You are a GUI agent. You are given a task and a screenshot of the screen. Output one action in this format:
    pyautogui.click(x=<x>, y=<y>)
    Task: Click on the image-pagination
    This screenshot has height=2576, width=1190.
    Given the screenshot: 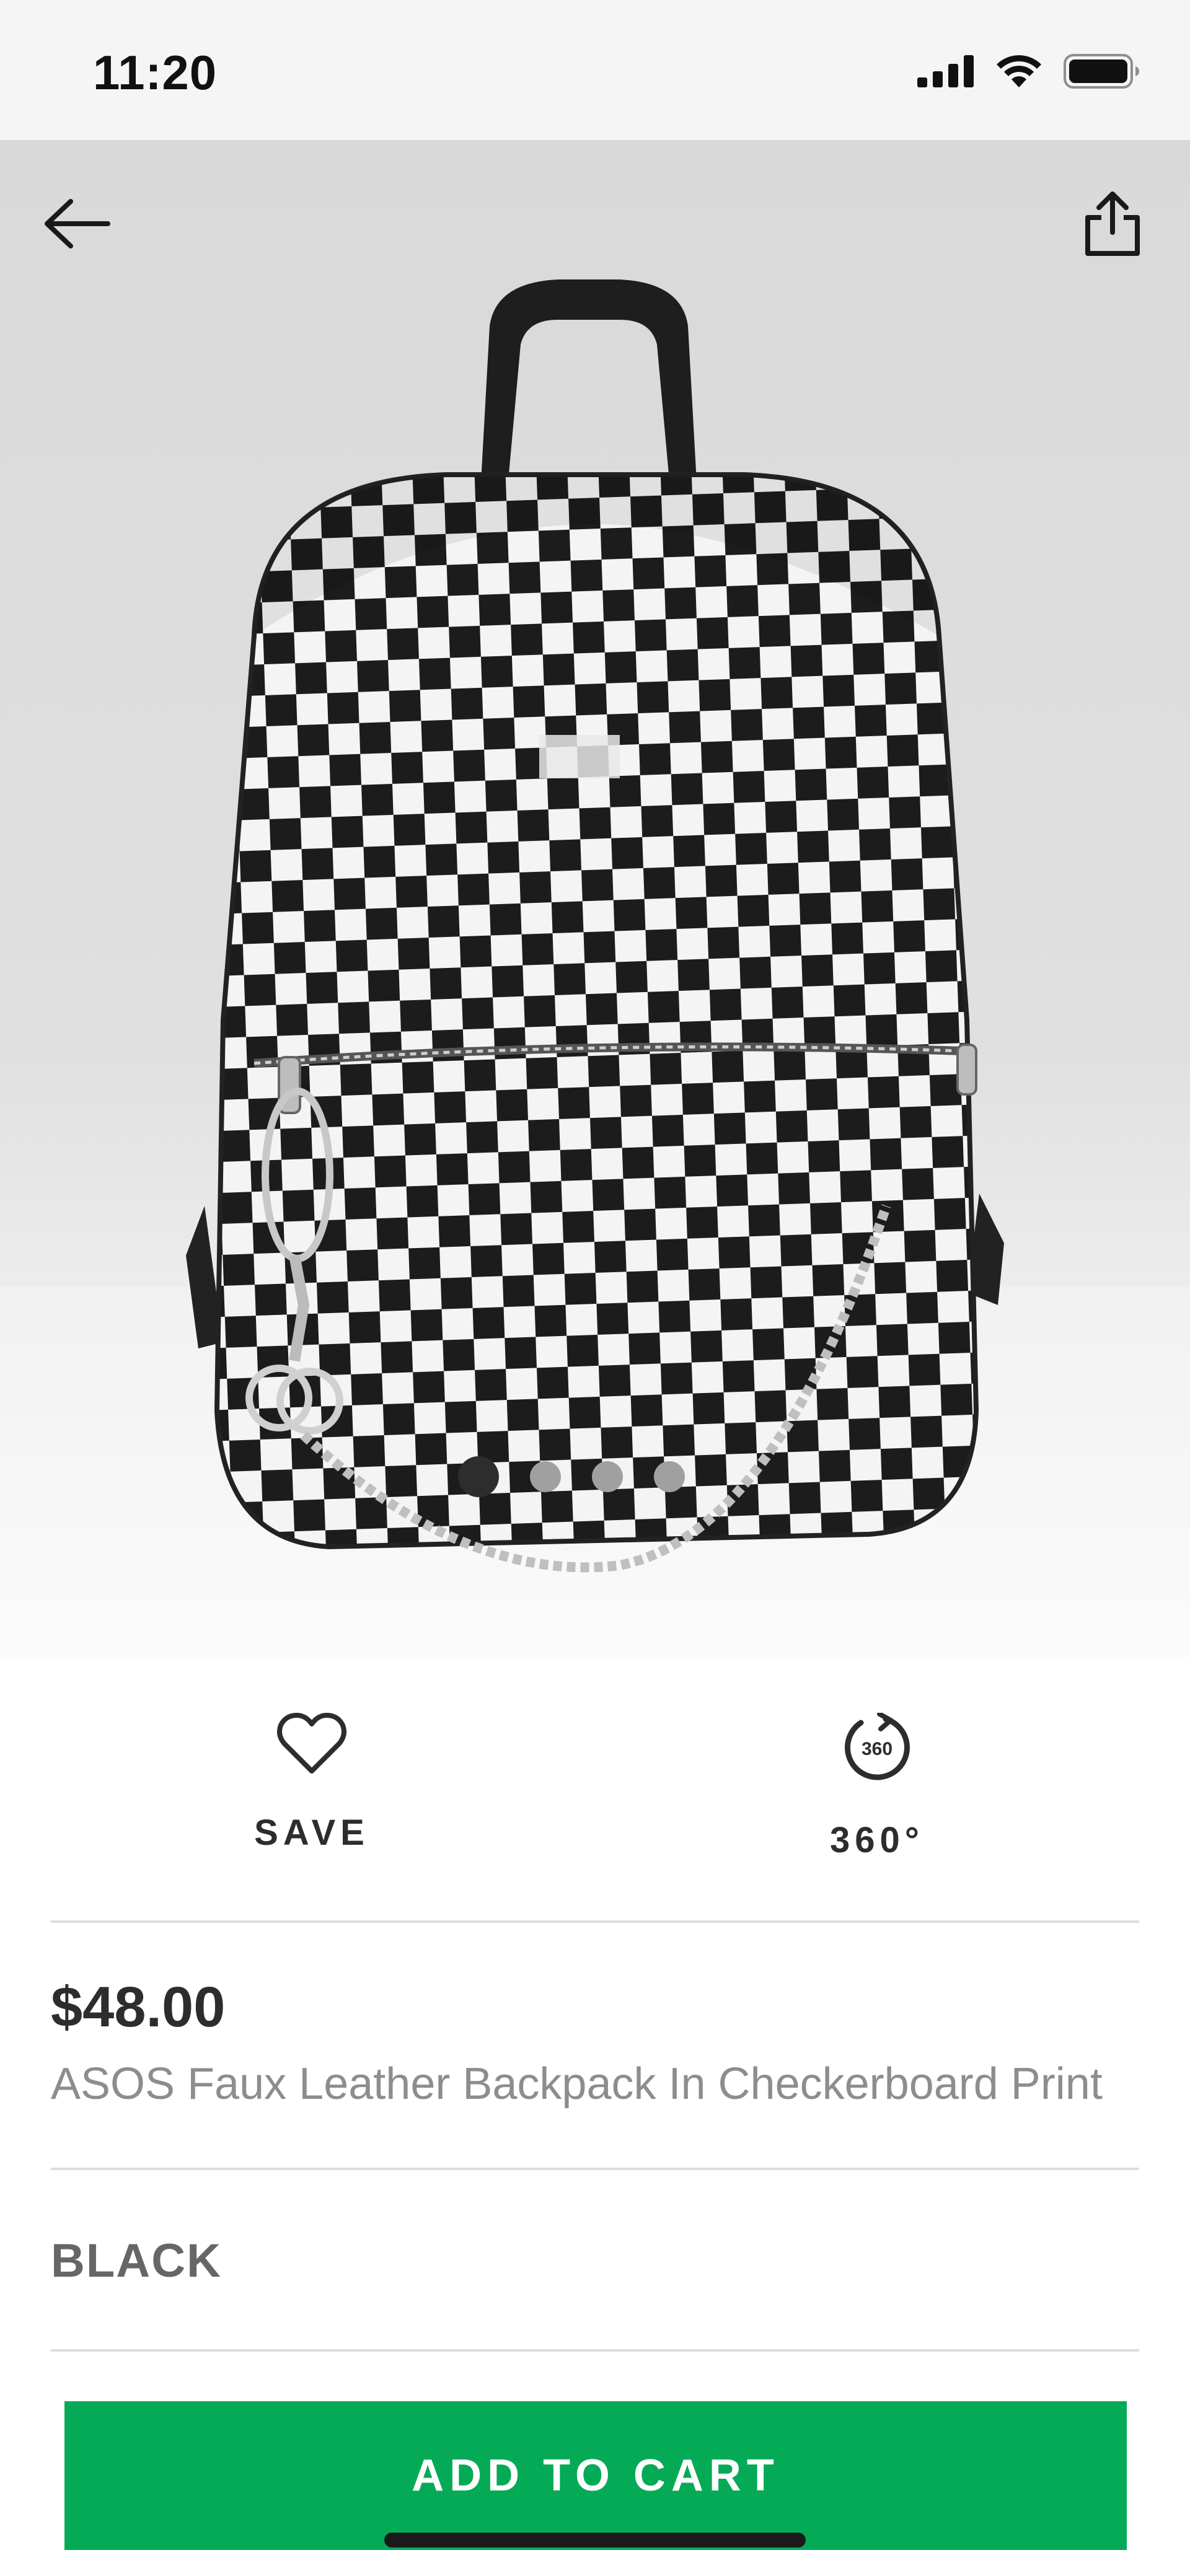 What is the action you would take?
    pyautogui.click(x=583, y=1477)
    